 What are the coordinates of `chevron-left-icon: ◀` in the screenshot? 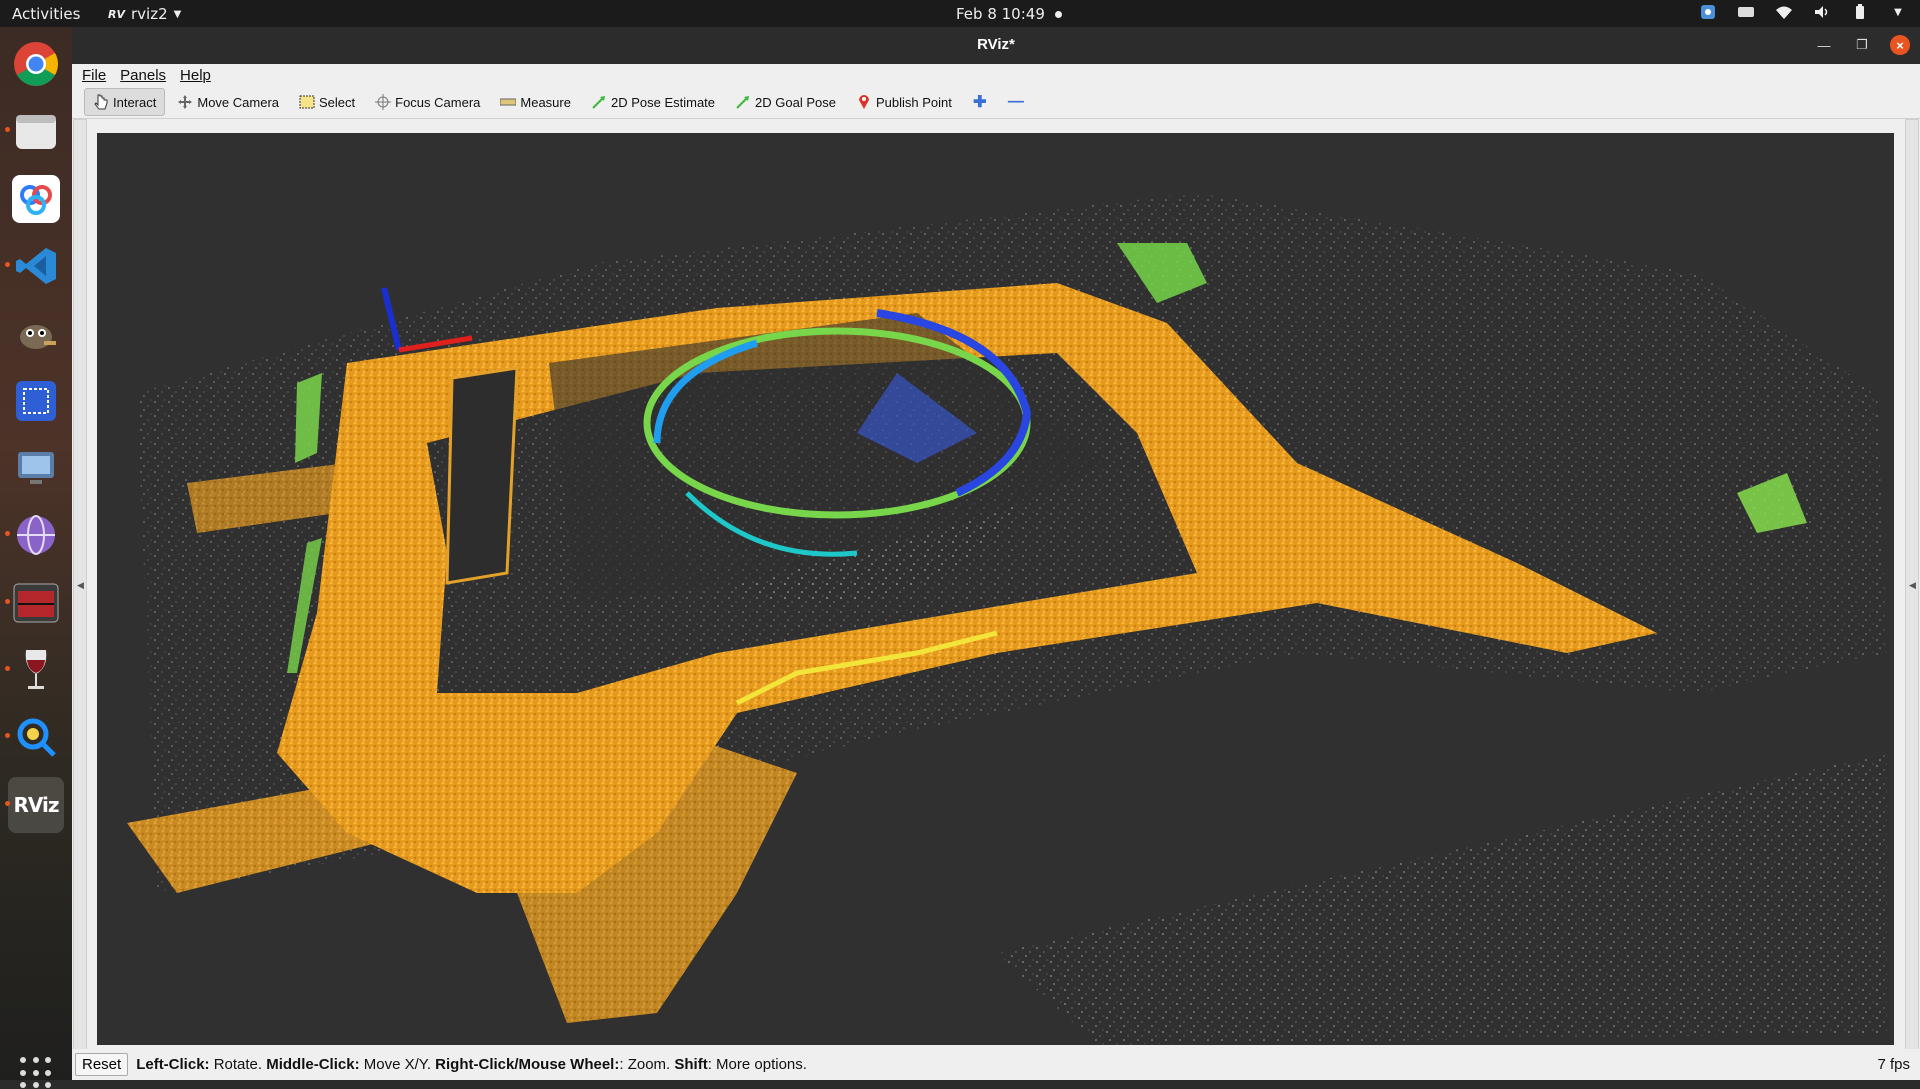 It's located at (80, 585).